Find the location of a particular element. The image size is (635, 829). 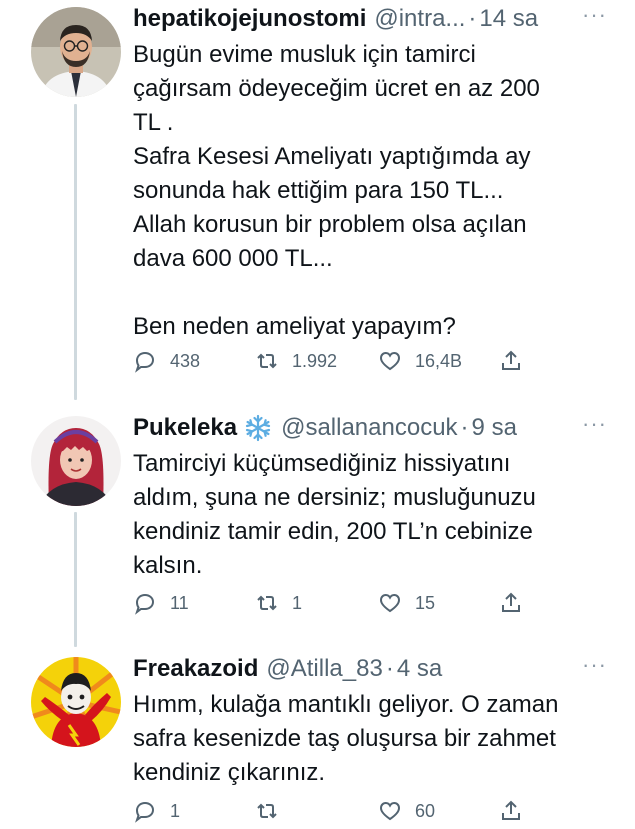

retweet-button: 1.992 is located at coordinates (296, 361).